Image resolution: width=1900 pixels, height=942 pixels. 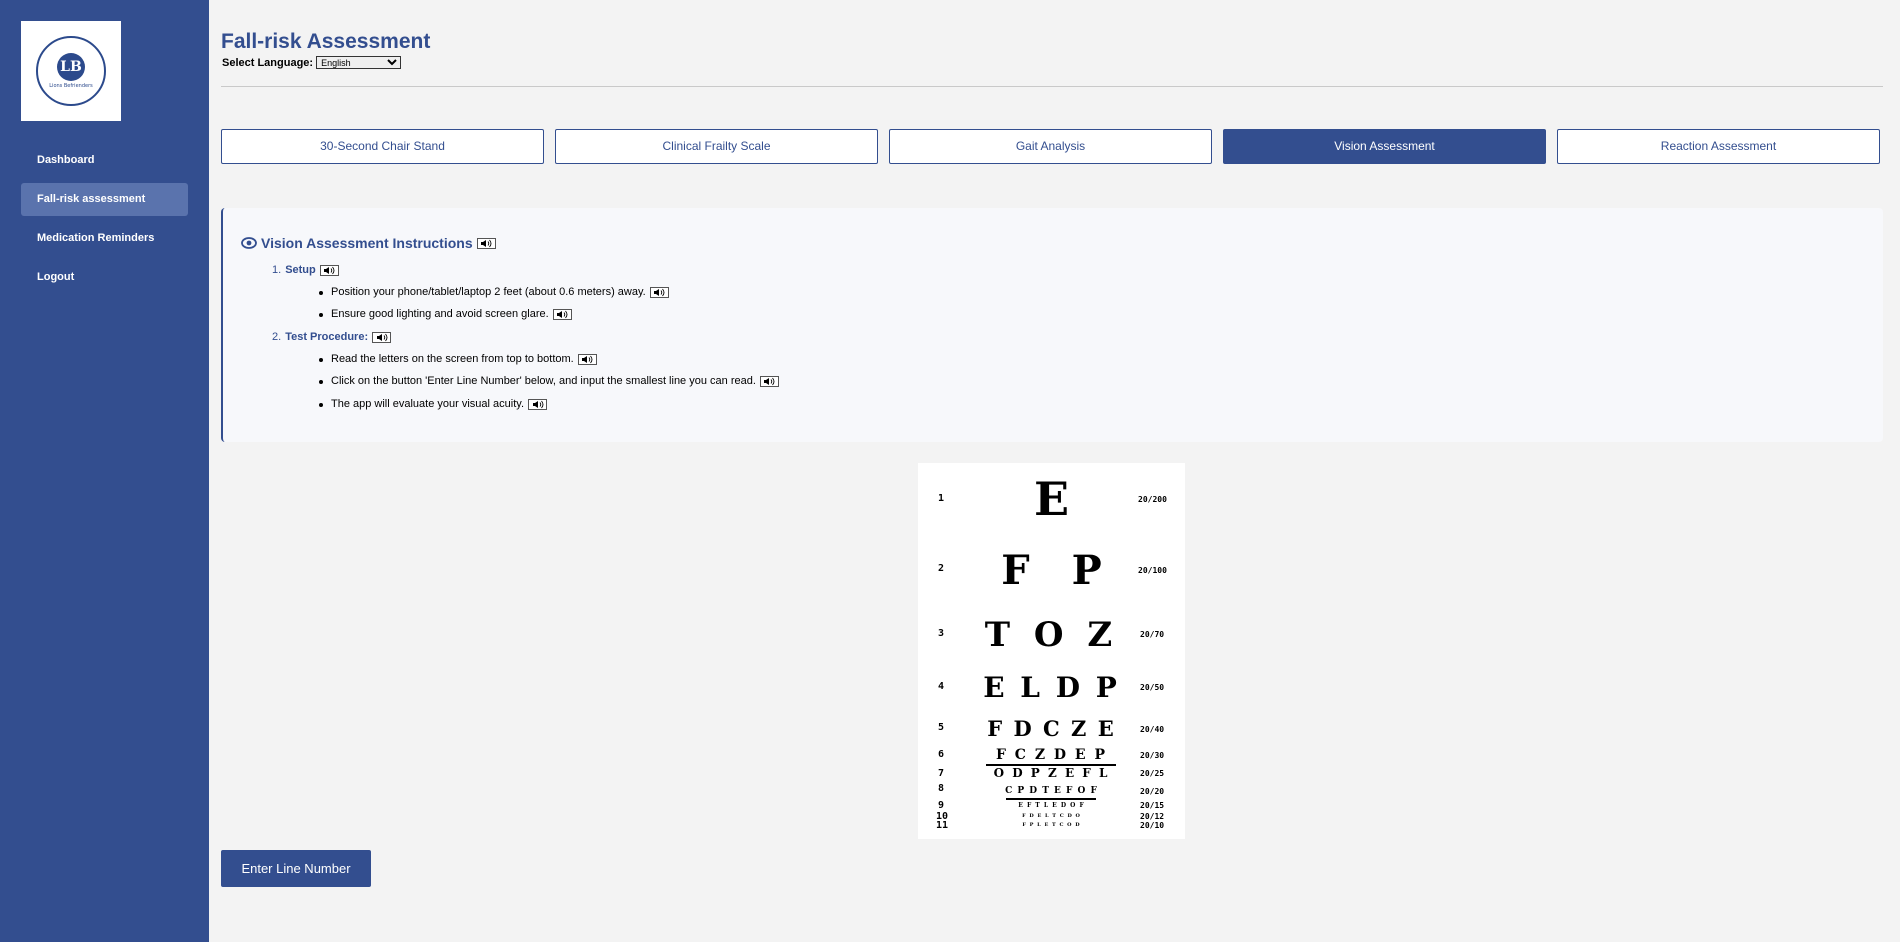 What do you see at coordinates (296, 868) in the screenshot?
I see `enter-line-number-button: Enter Line Number` at bounding box center [296, 868].